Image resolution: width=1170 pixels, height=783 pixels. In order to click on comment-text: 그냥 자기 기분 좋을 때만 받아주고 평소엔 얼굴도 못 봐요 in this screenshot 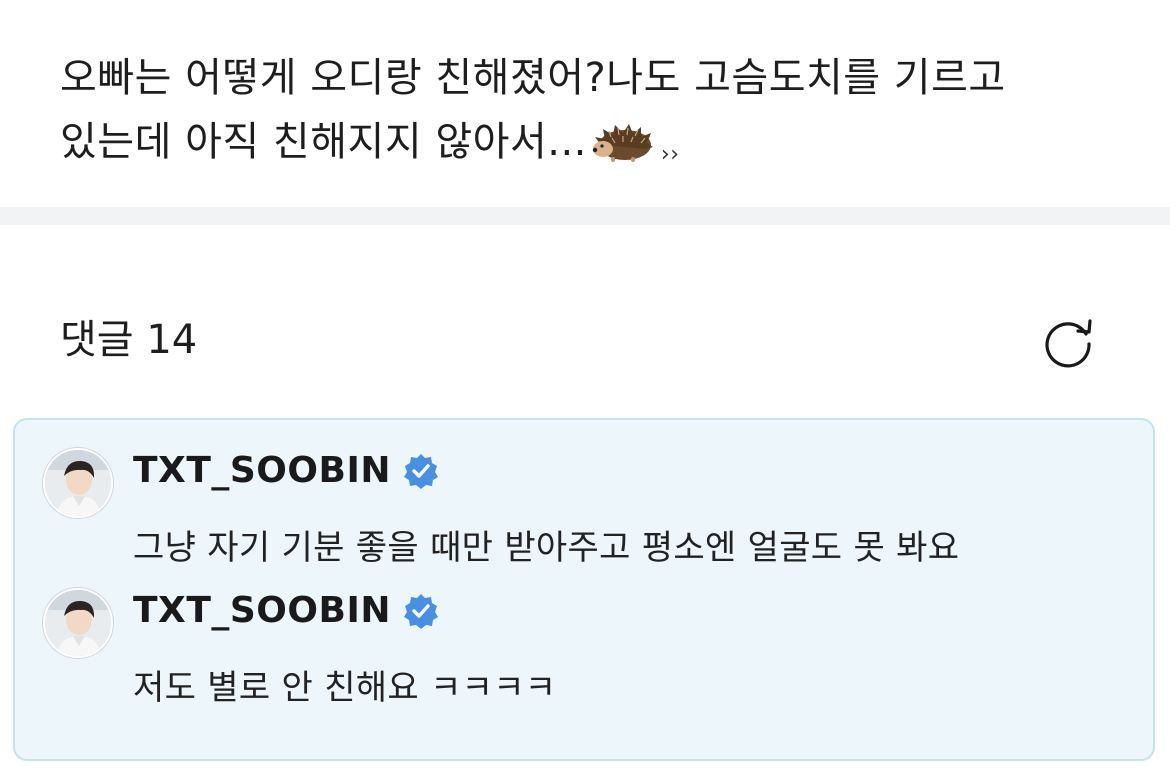, I will do `click(546, 548)`.